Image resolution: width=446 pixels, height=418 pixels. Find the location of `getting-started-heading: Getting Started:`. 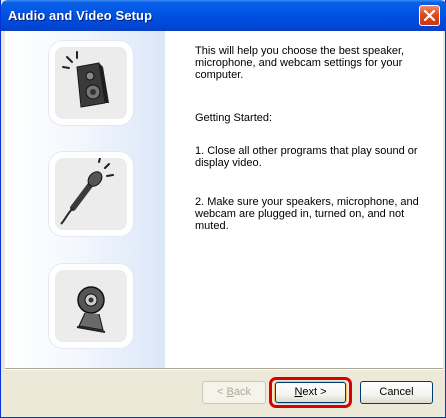

getting-started-heading: Getting Started: is located at coordinates (234, 118).